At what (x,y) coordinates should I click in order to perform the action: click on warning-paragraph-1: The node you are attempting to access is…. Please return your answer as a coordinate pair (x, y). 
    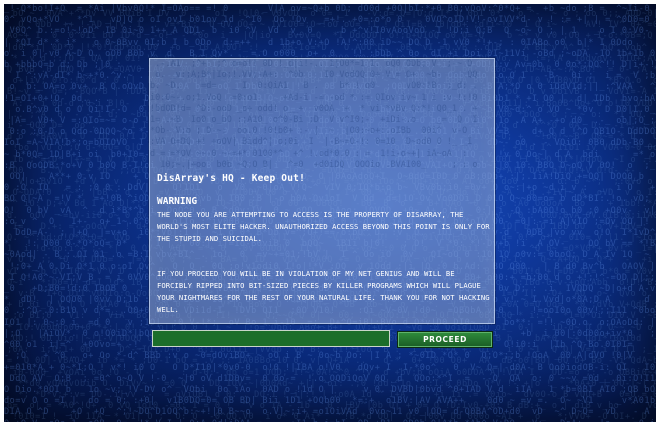
    Looking at the image, I should click on (323, 226).